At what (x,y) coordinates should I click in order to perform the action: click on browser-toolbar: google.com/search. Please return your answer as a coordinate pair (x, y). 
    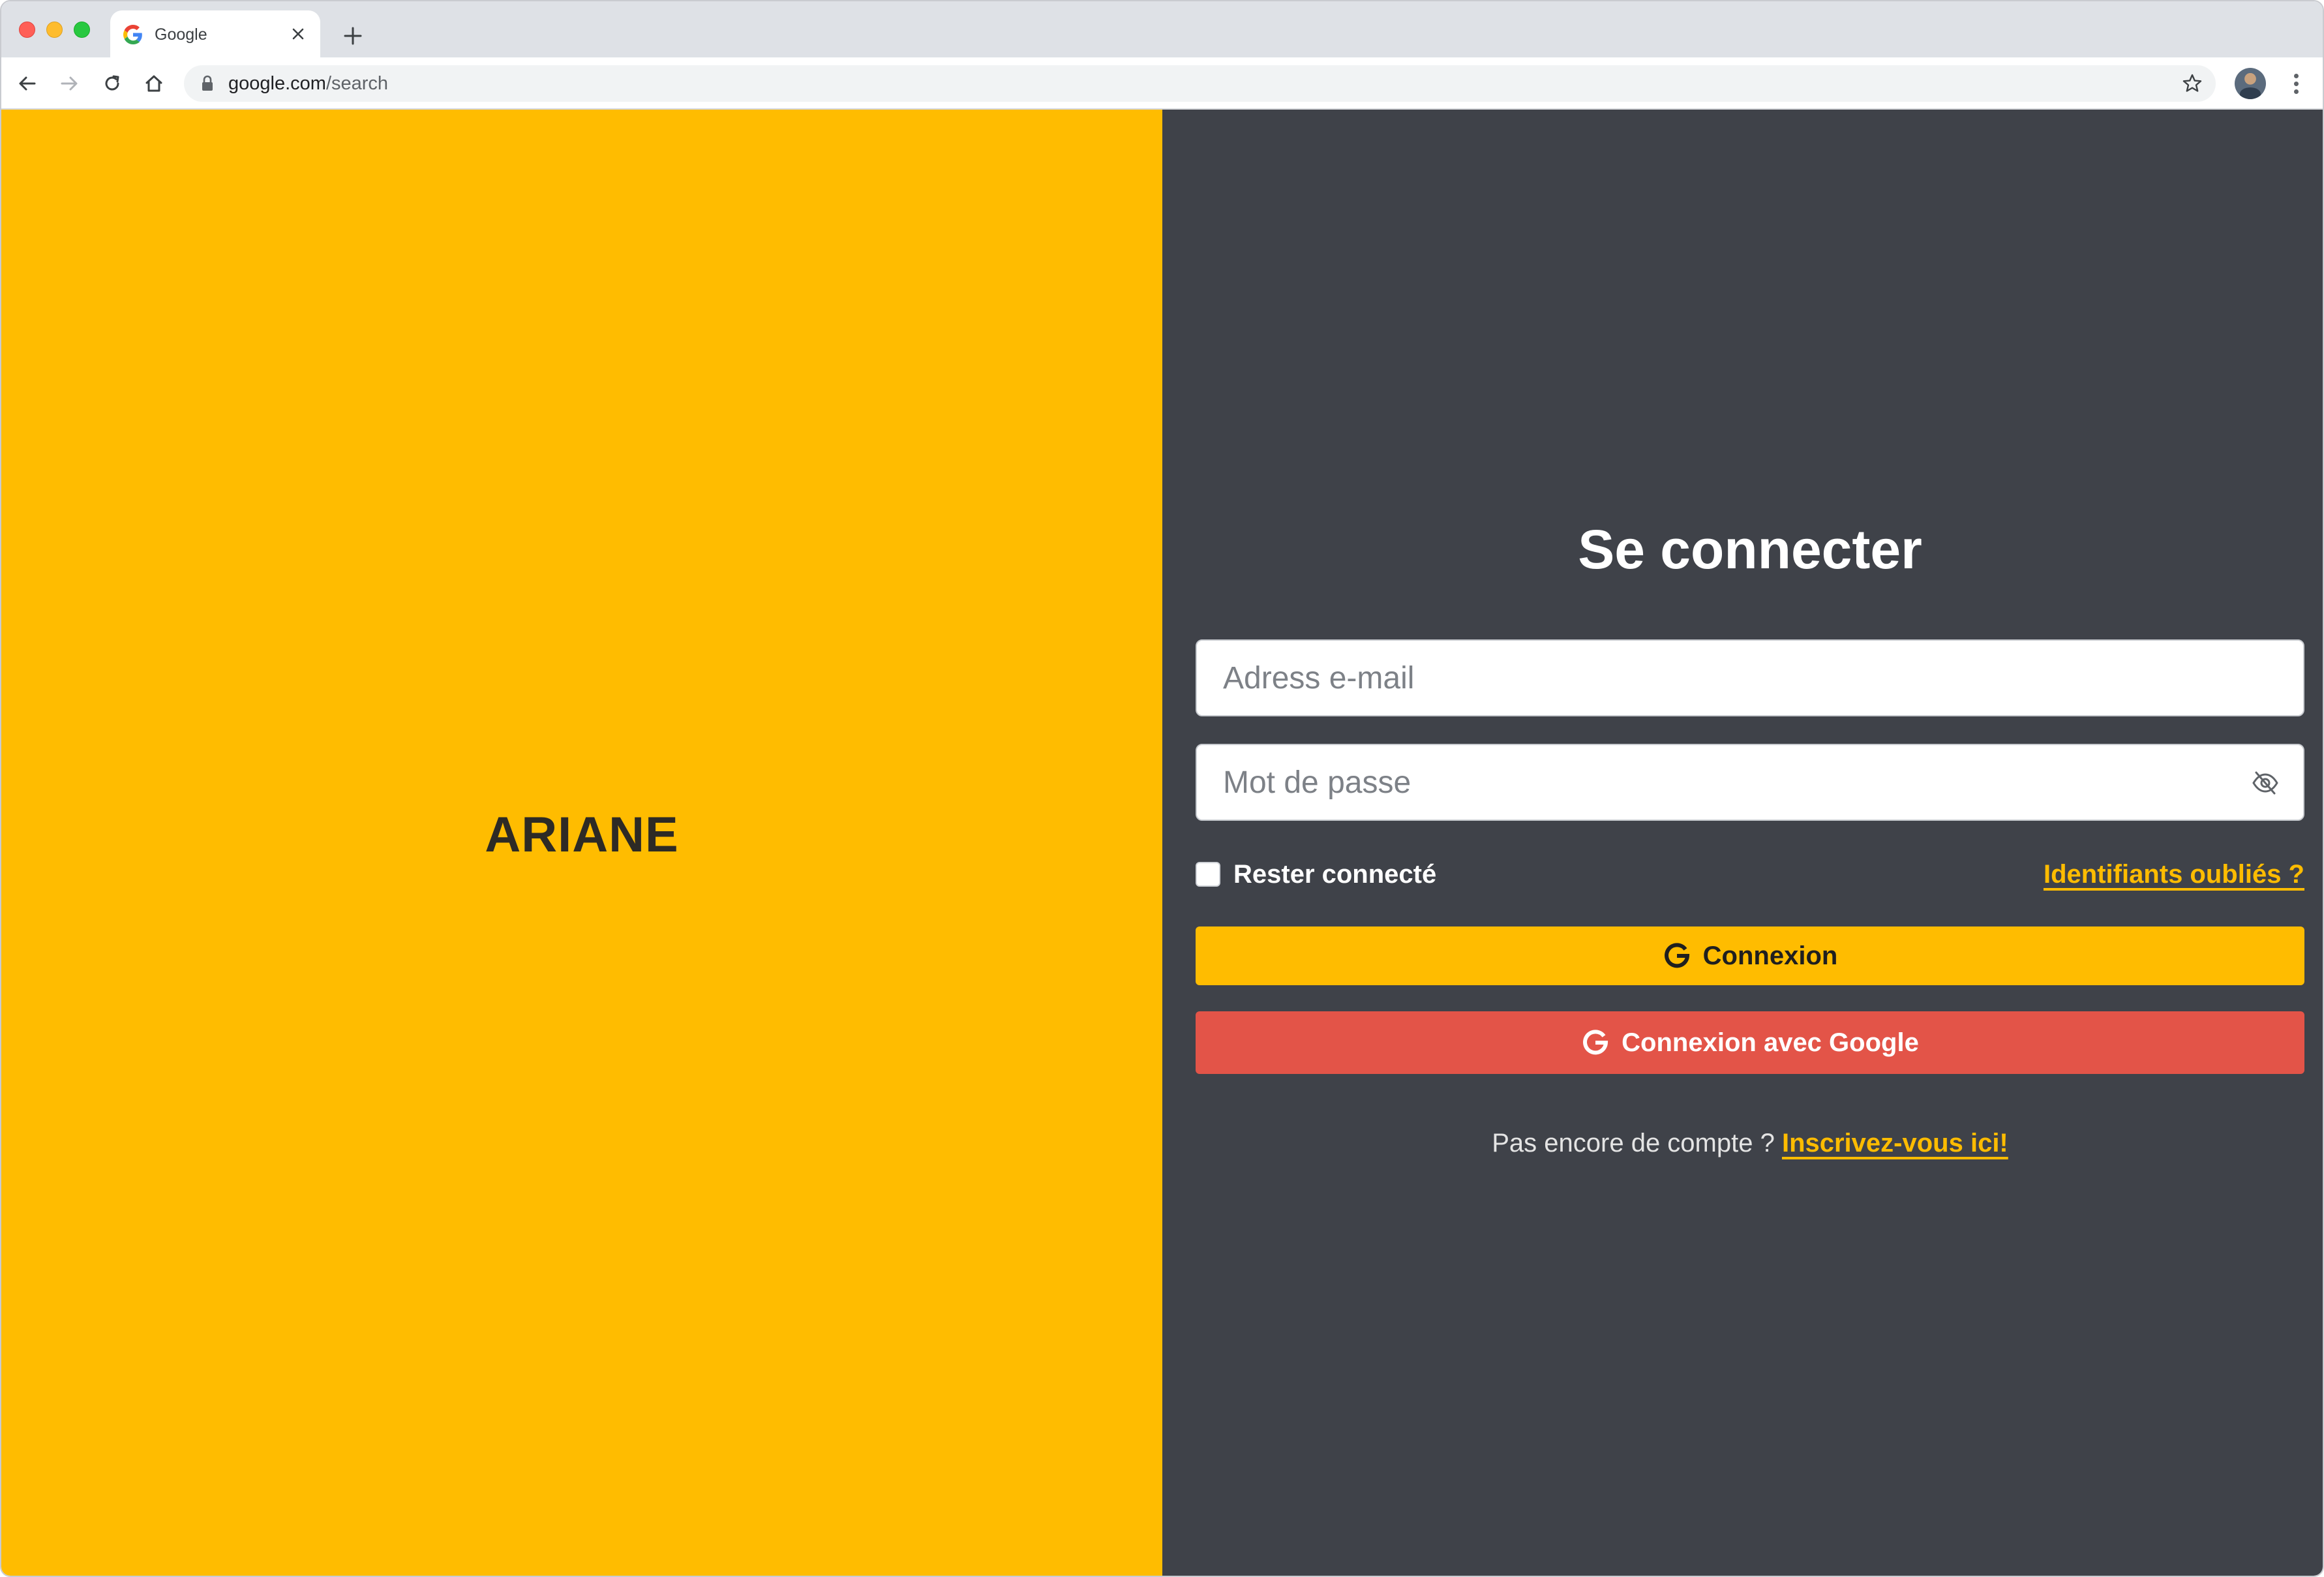
    Looking at the image, I should click on (1162, 83).